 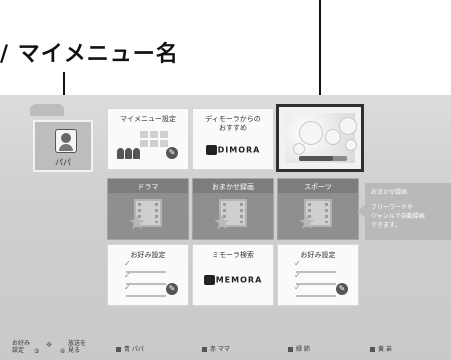 What do you see at coordinates (290, 349) in the screenshot?
I see `green-key-icon` at bounding box center [290, 349].